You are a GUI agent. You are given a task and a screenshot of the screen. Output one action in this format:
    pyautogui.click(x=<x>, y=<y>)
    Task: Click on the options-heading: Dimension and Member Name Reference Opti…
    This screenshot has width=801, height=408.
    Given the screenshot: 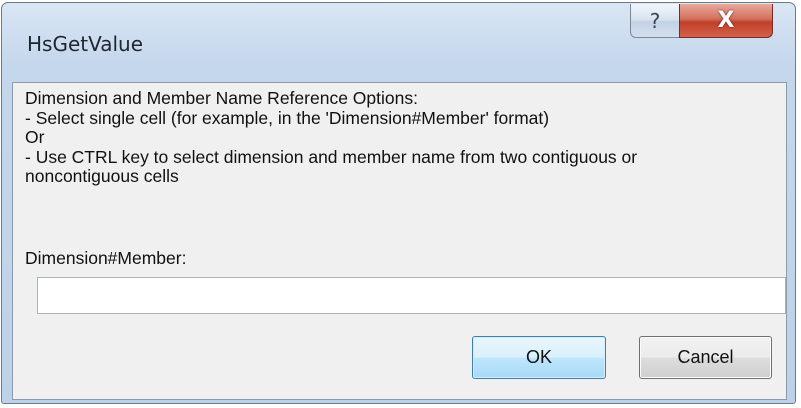 What is the action you would take?
    pyautogui.click(x=221, y=98)
    